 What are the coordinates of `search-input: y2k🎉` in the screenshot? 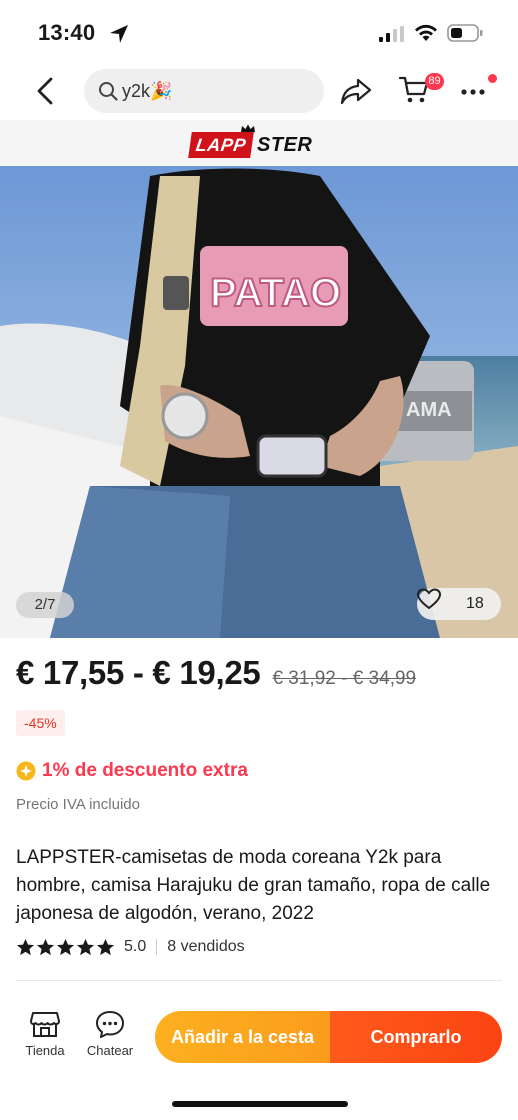 It's located at (204, 91).